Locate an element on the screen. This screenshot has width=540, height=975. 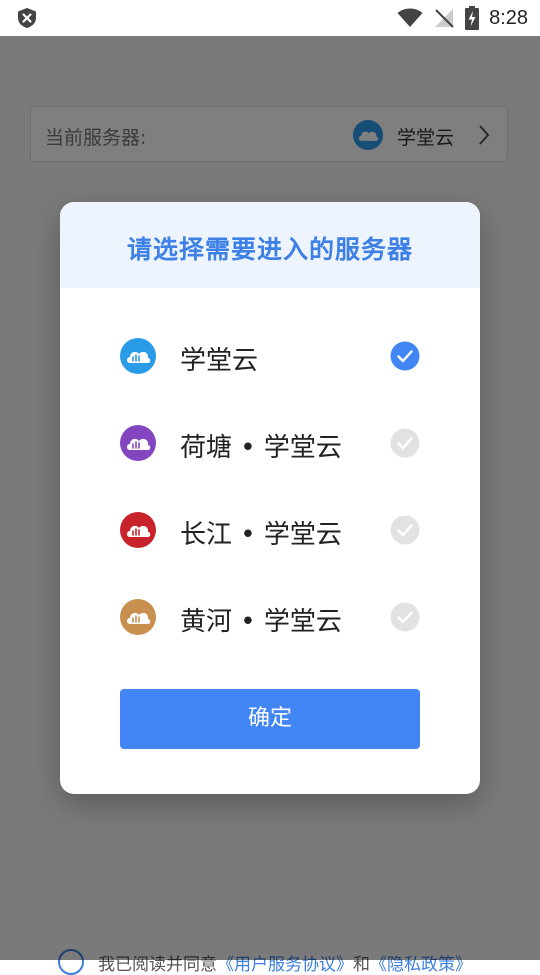
dialog-header: 请选择需要进入的服务器 is located at coordinates (270, 245).